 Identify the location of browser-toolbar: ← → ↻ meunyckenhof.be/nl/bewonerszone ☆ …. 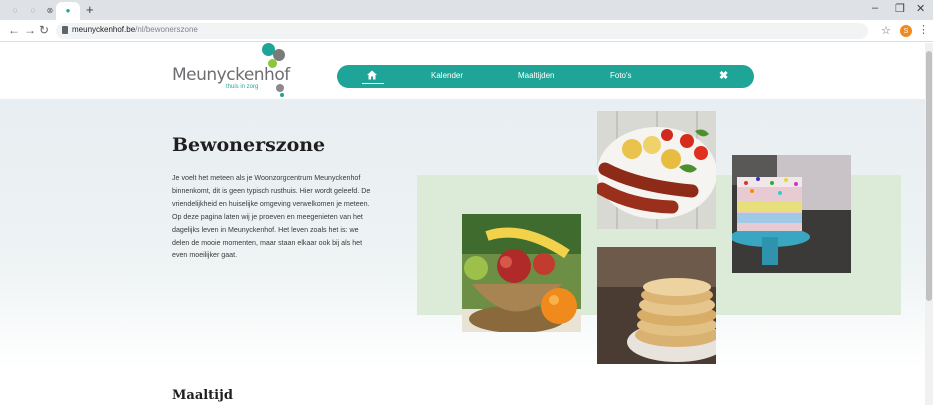
(466, 31).